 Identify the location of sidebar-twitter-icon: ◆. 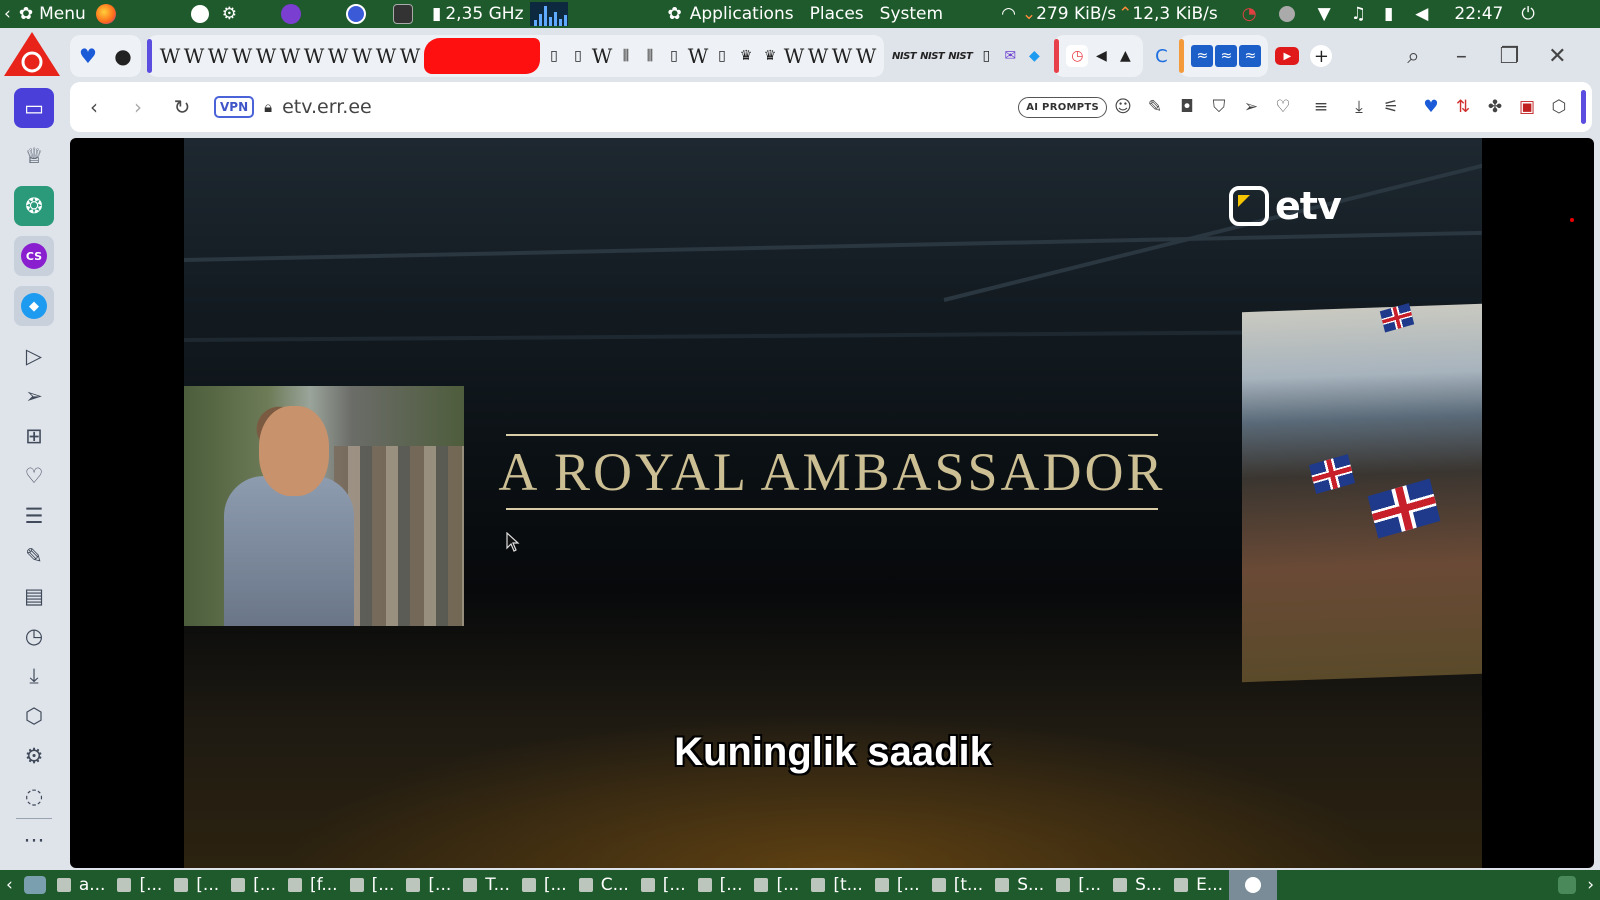
(34, 306).